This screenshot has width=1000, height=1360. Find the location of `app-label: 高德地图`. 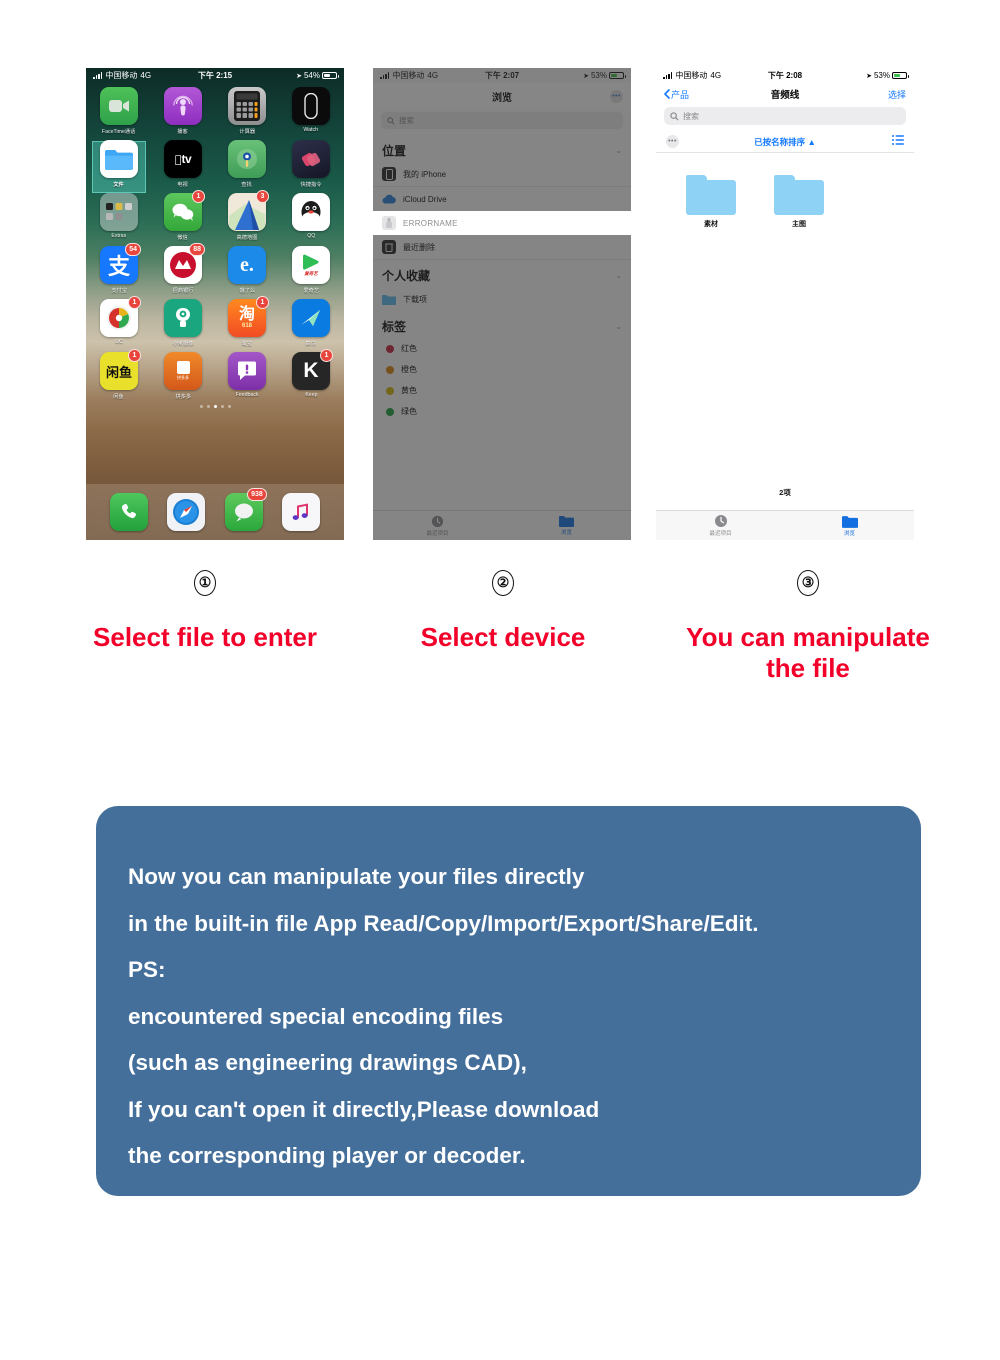

app-label: 高德地图 is located at coordinates (247, 238).